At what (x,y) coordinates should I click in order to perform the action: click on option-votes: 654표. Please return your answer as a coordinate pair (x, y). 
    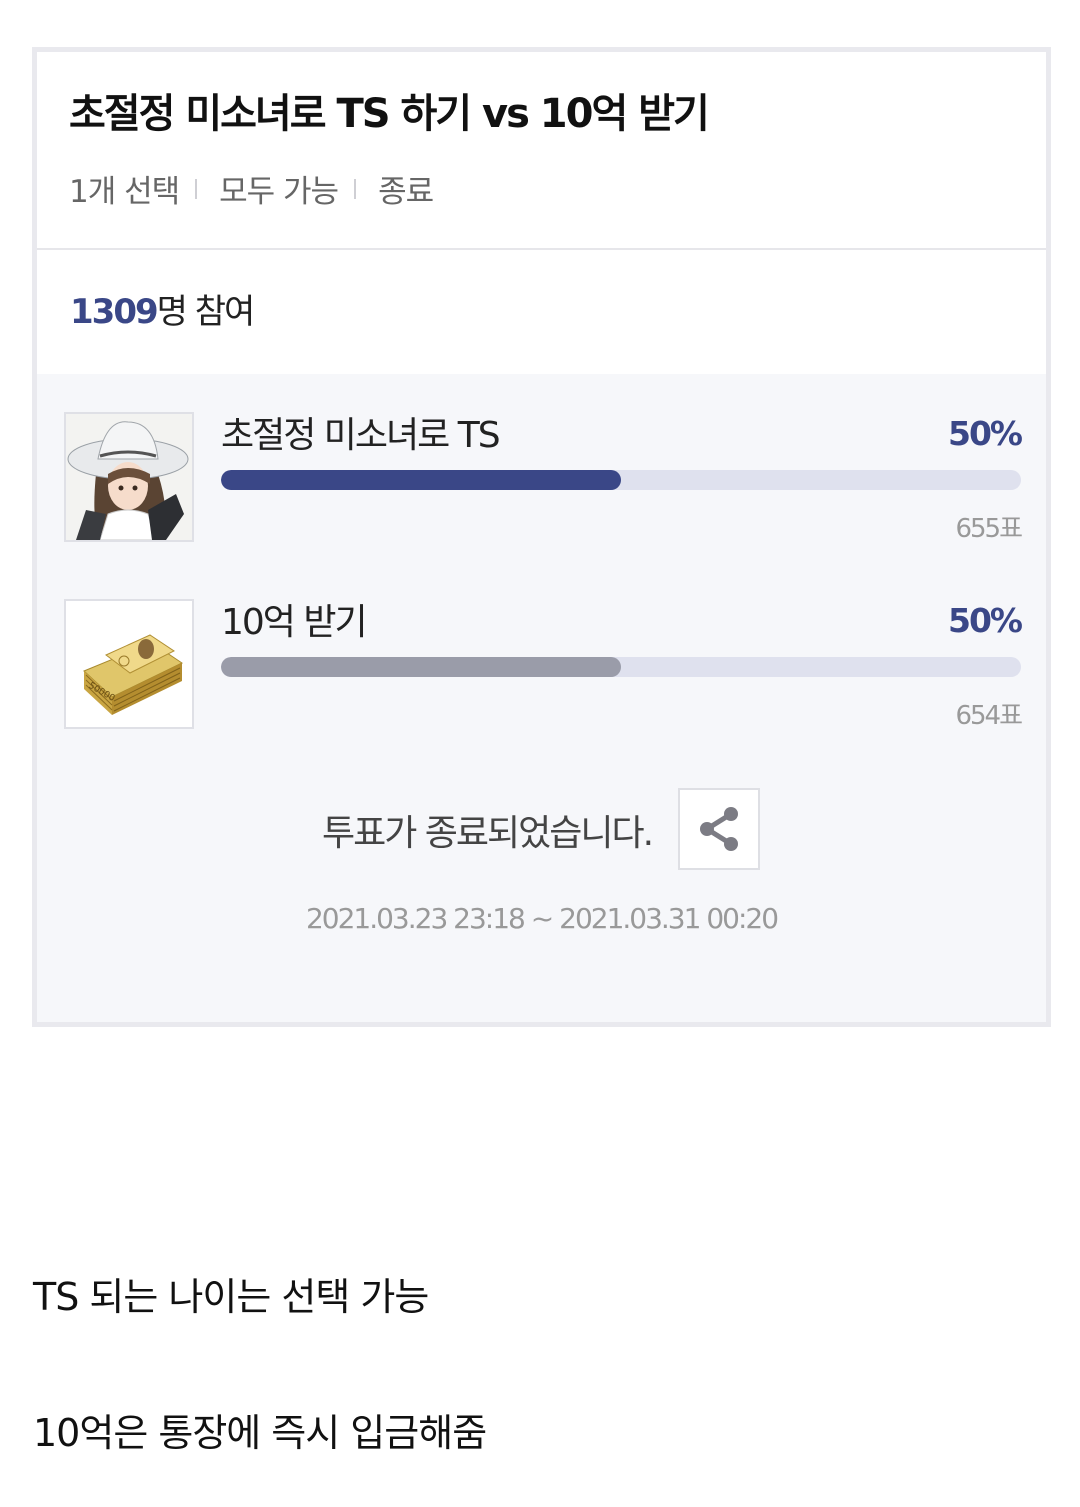
    Looking at the image, I should click on (989, 716).